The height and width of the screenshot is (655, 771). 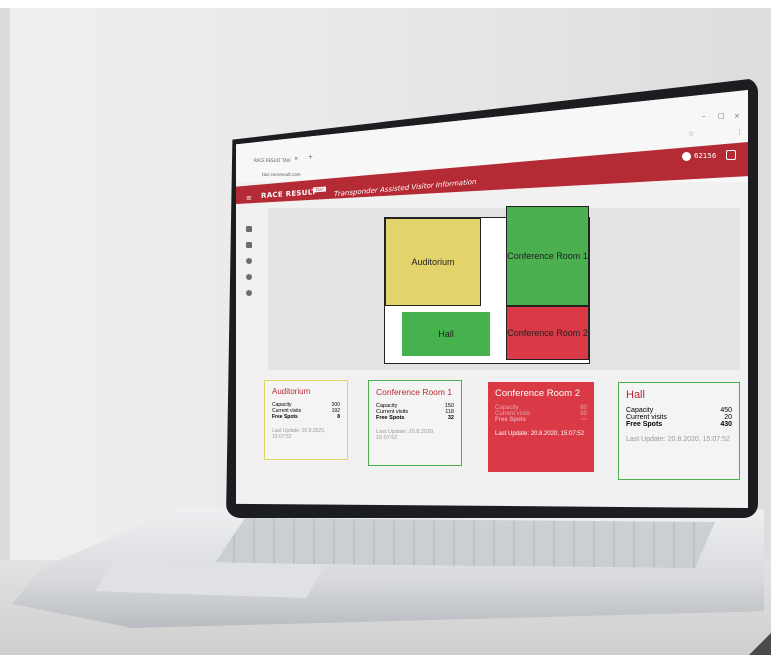 I want to click on hamburger-menu-icon: ≡, so click(x=249, y=198).